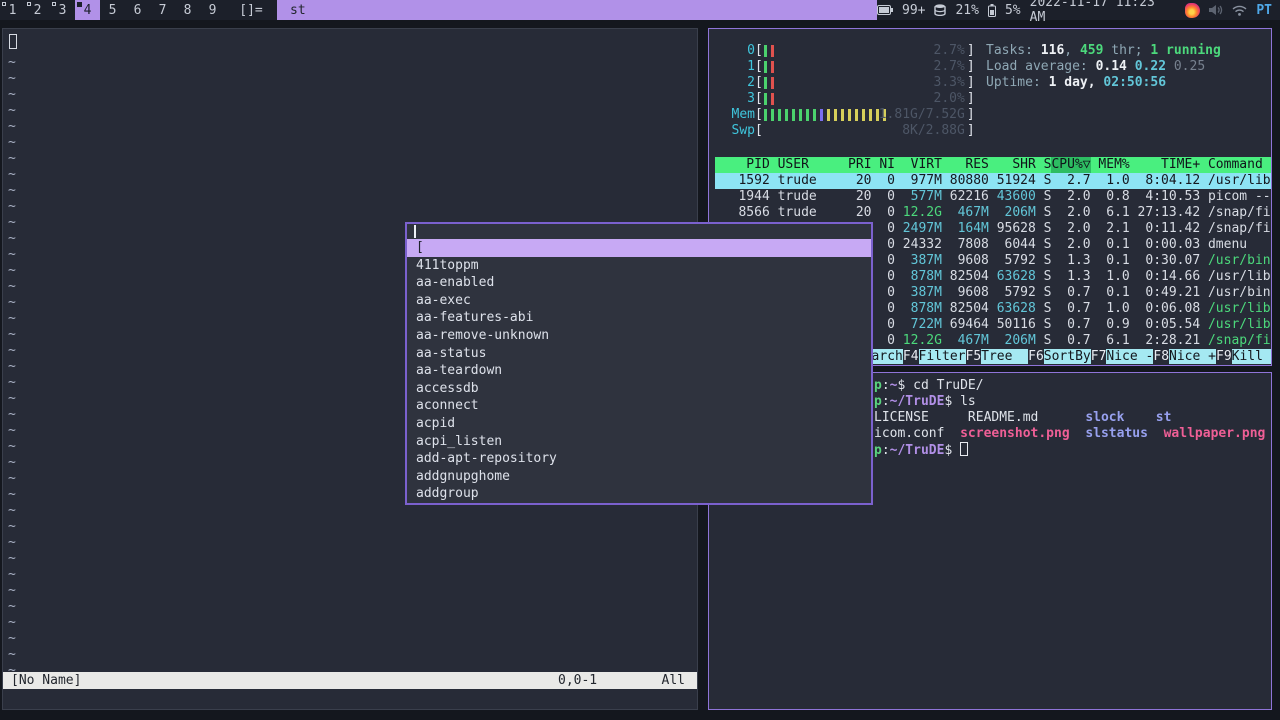 The height and width of the screenshot is (720, 1280). I want to click on fkey-f4: F4Filter, so click(934, 357).